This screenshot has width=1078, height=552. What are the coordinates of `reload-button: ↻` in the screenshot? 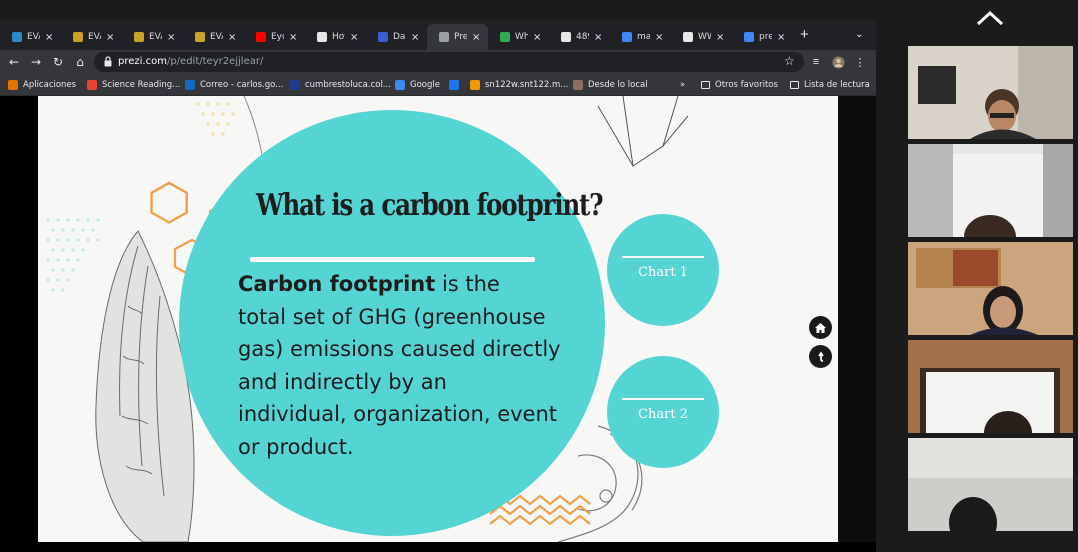 It's located at (58, 62).